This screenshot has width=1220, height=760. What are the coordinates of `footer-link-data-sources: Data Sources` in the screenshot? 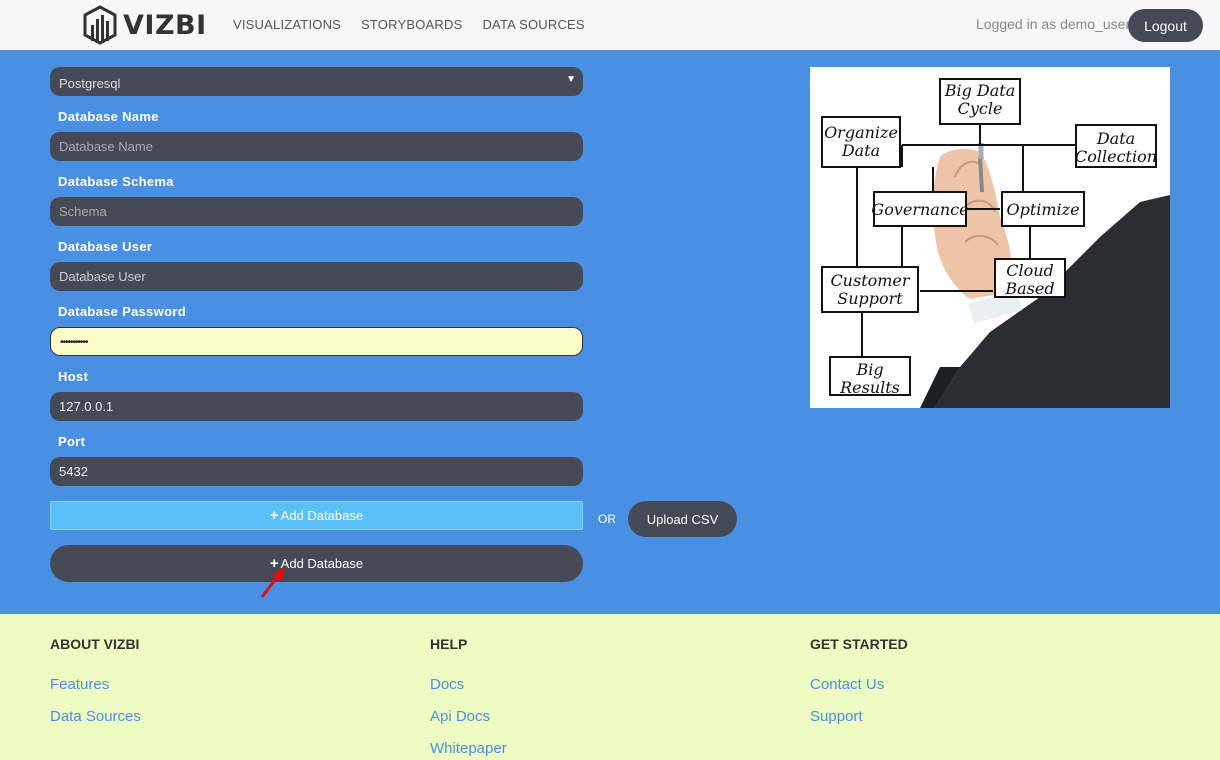 It's located at (95, 716).